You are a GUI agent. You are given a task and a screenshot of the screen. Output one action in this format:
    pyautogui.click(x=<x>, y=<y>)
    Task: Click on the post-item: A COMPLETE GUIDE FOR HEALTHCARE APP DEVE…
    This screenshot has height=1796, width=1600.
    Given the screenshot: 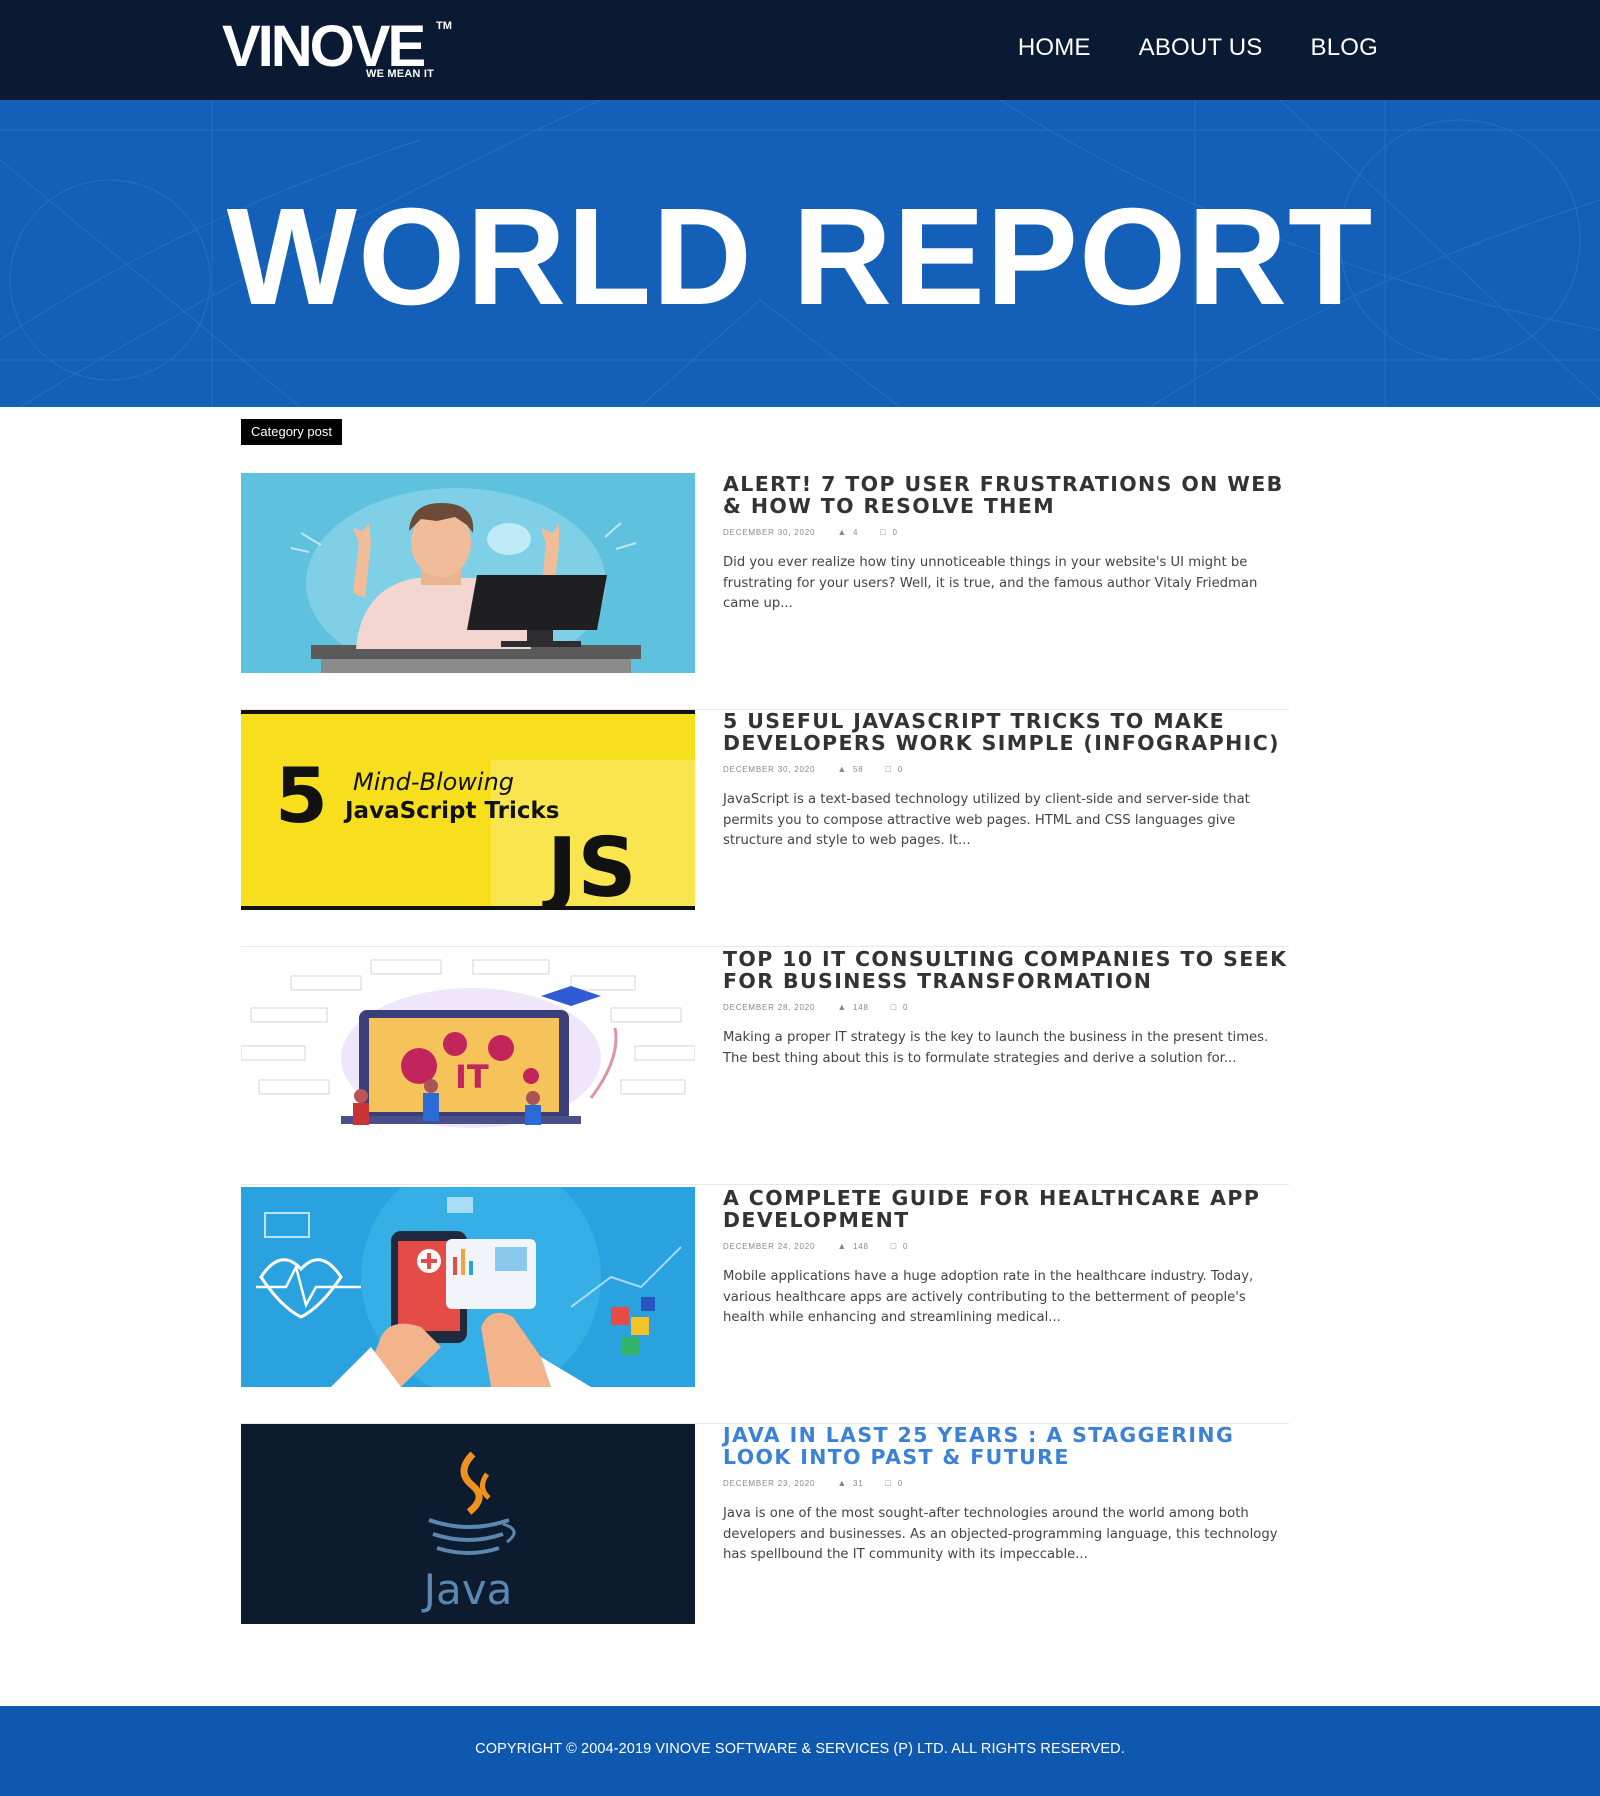 What is the action you would take?
    pyautogui.click(x=765, y=1305)
    